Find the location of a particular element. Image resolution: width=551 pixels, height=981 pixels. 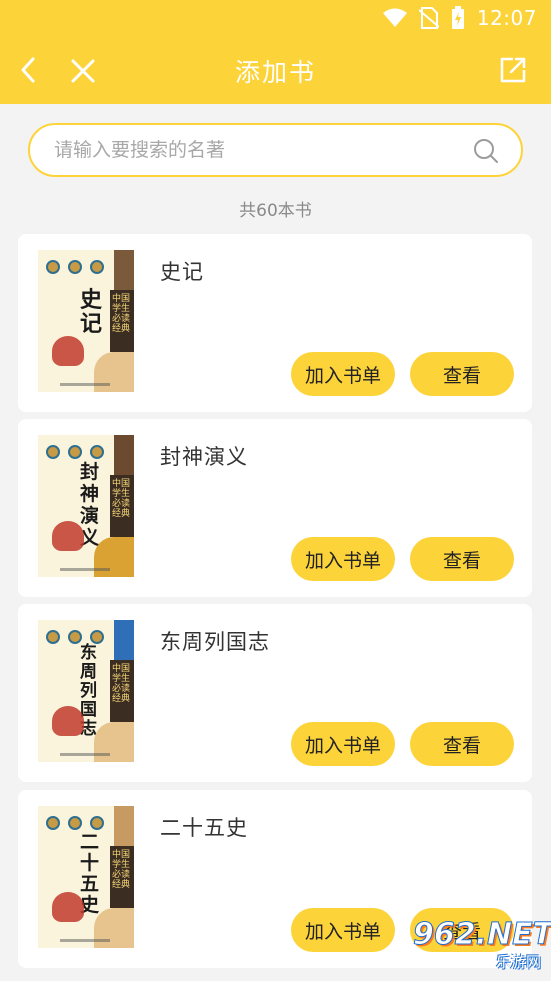

search-input is located at coordinates (264, 150).